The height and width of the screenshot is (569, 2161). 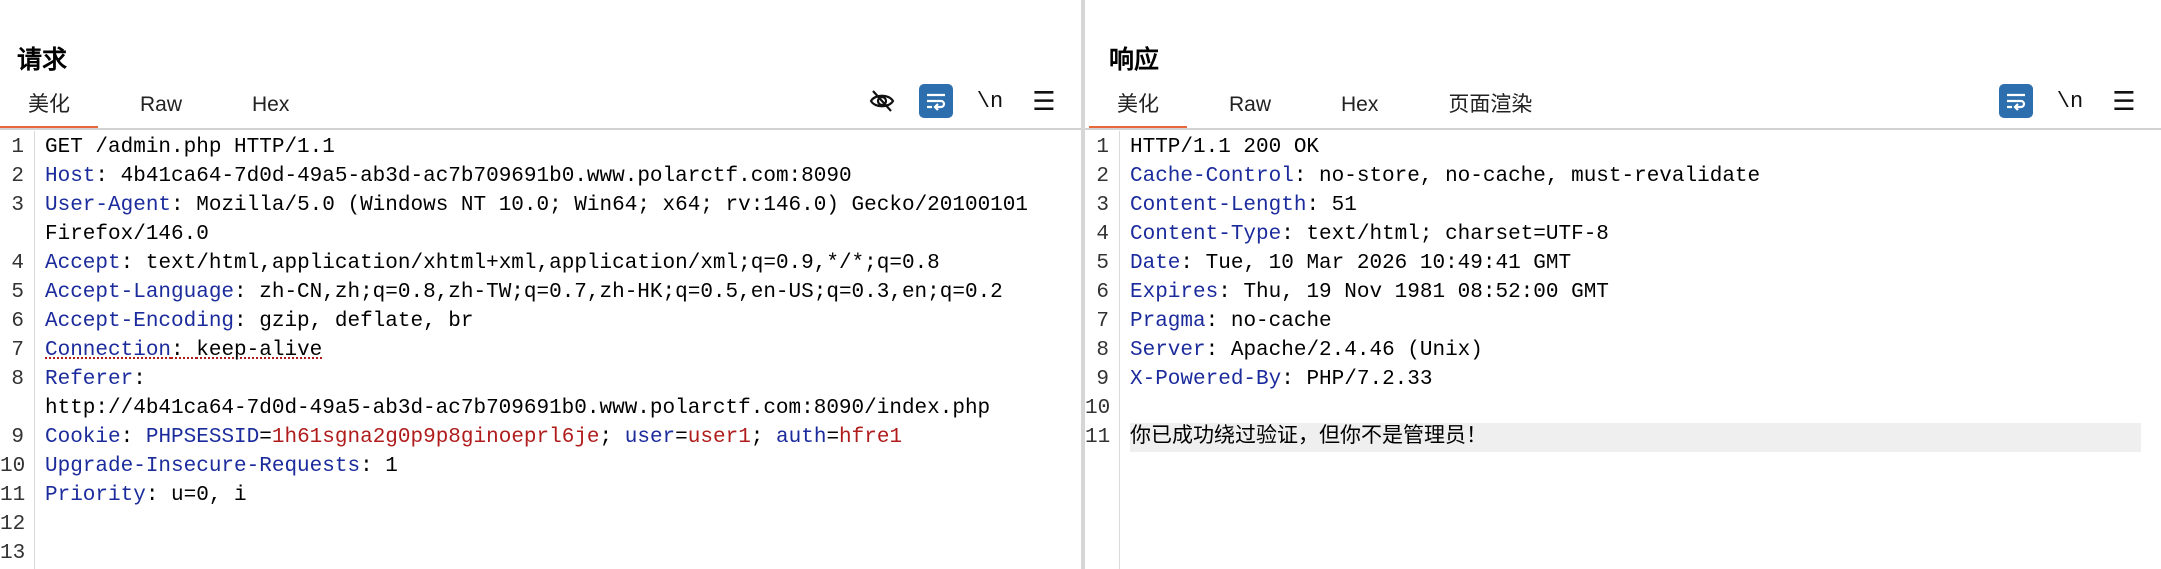 What do you see at coordinates (1134, 60) in the screenshot?
I see `response-title: 响应` at bounding box center [1134, 60].